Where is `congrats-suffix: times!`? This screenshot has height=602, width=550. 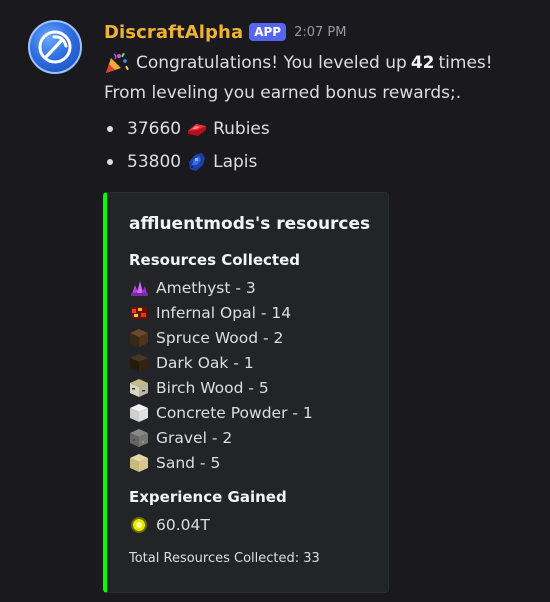
congrats-suffix: times! is located at coordinates (465, 63).